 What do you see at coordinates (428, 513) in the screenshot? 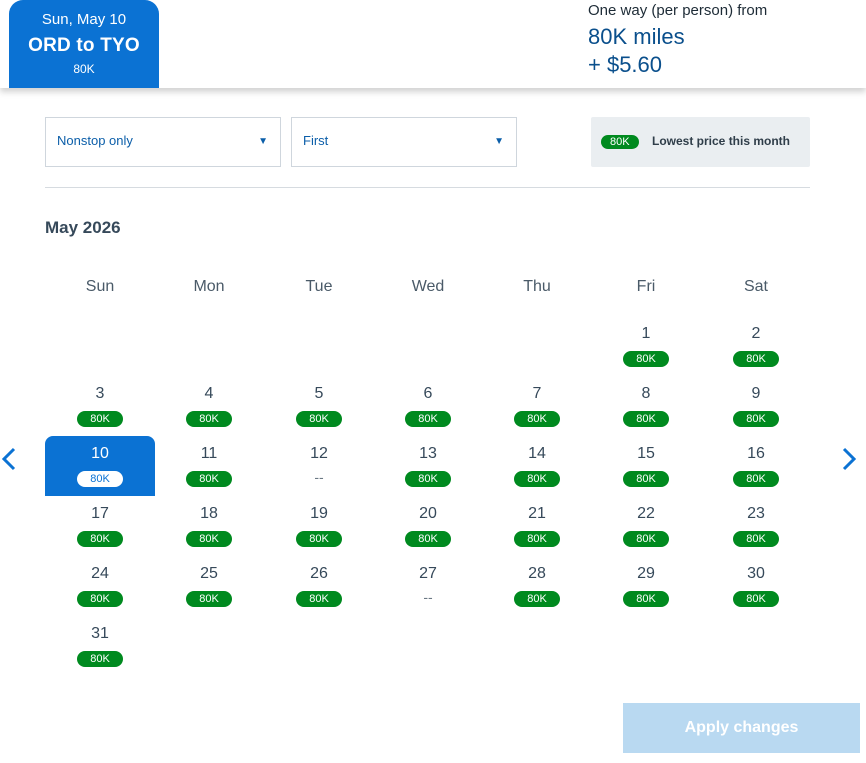
I see `day-number: 20` at bounding box center [428, 513].